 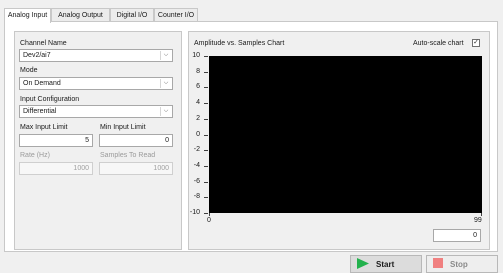 I want to click on stop-button: Stop, so click(x=462, y=264).